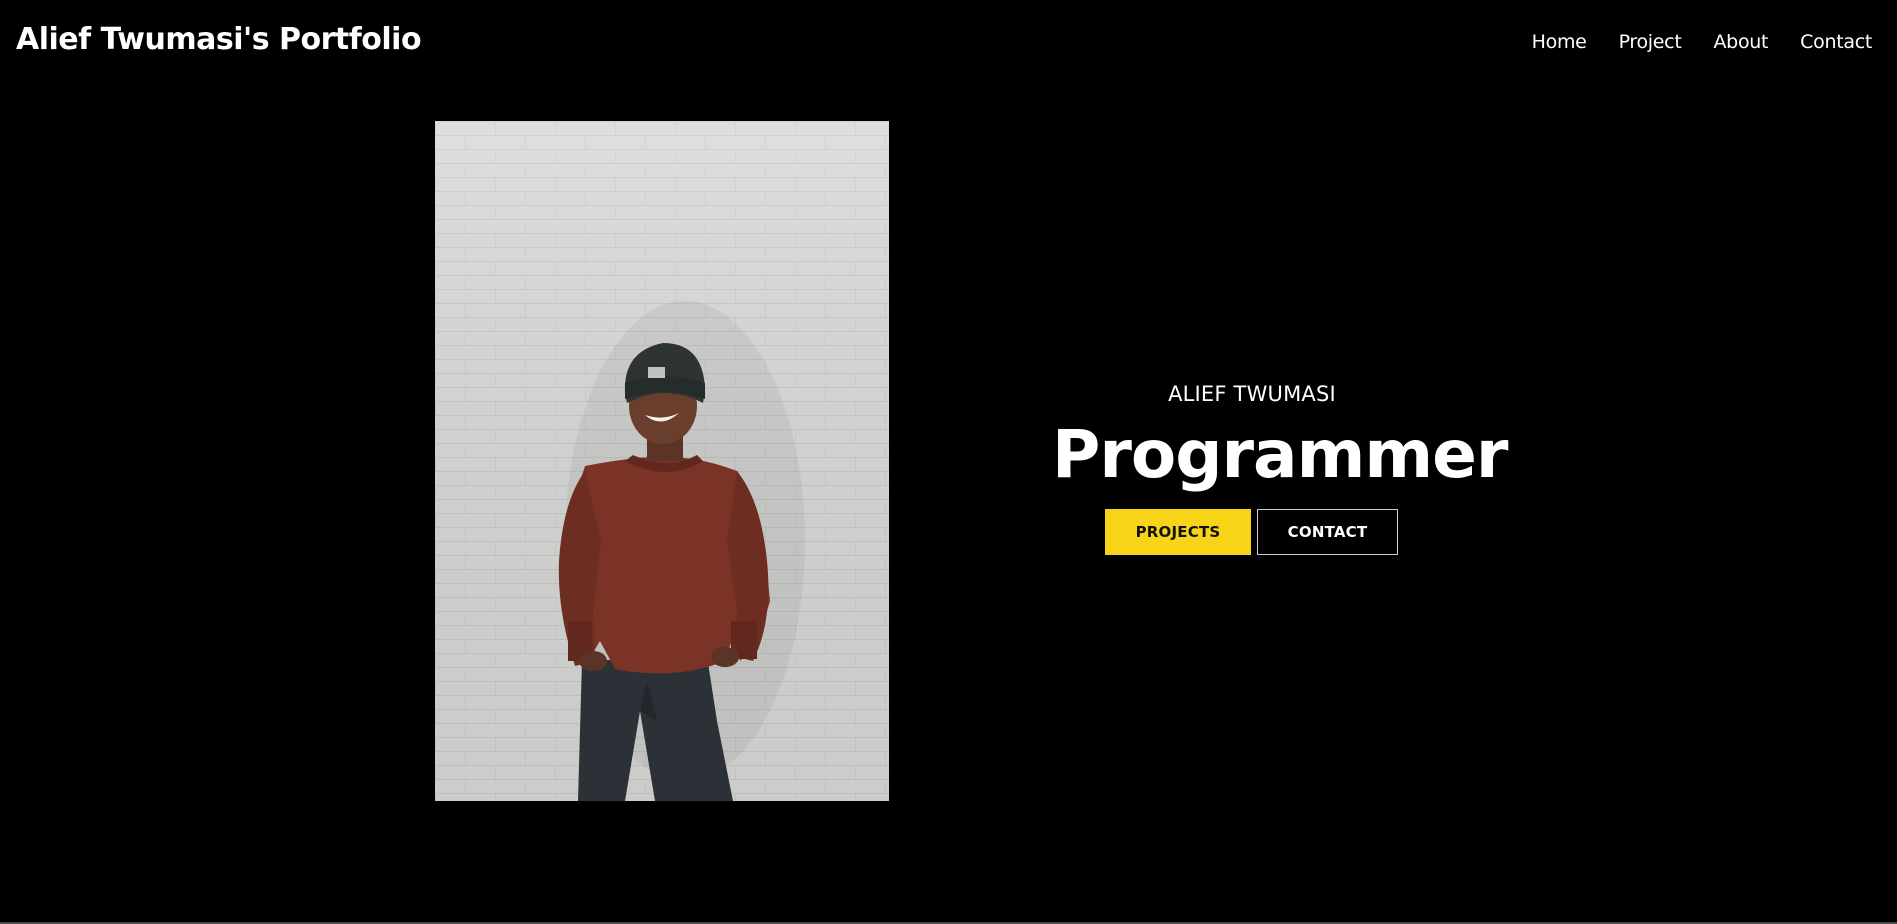 This screenshot has height=924, width=1897. Describe the element at coordinates (1280, 454) in the screenshot. I see `hero-role-heading: Programmer` at that location.